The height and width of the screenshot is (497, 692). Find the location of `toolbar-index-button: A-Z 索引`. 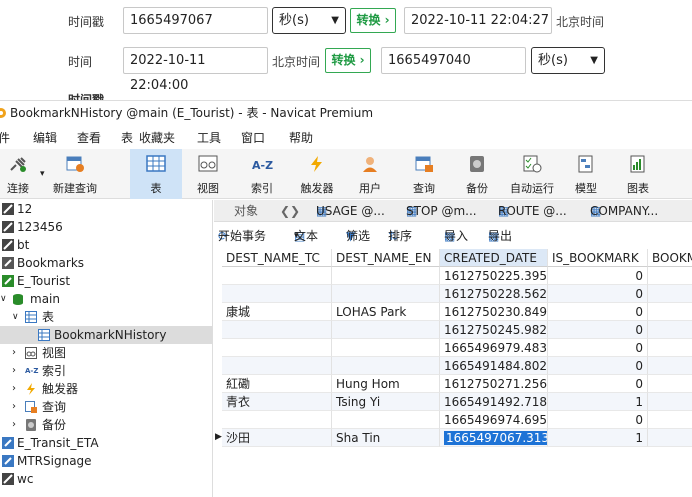

toolbar-index-button: A-Z 索引 is located at coordinates (262, 174).